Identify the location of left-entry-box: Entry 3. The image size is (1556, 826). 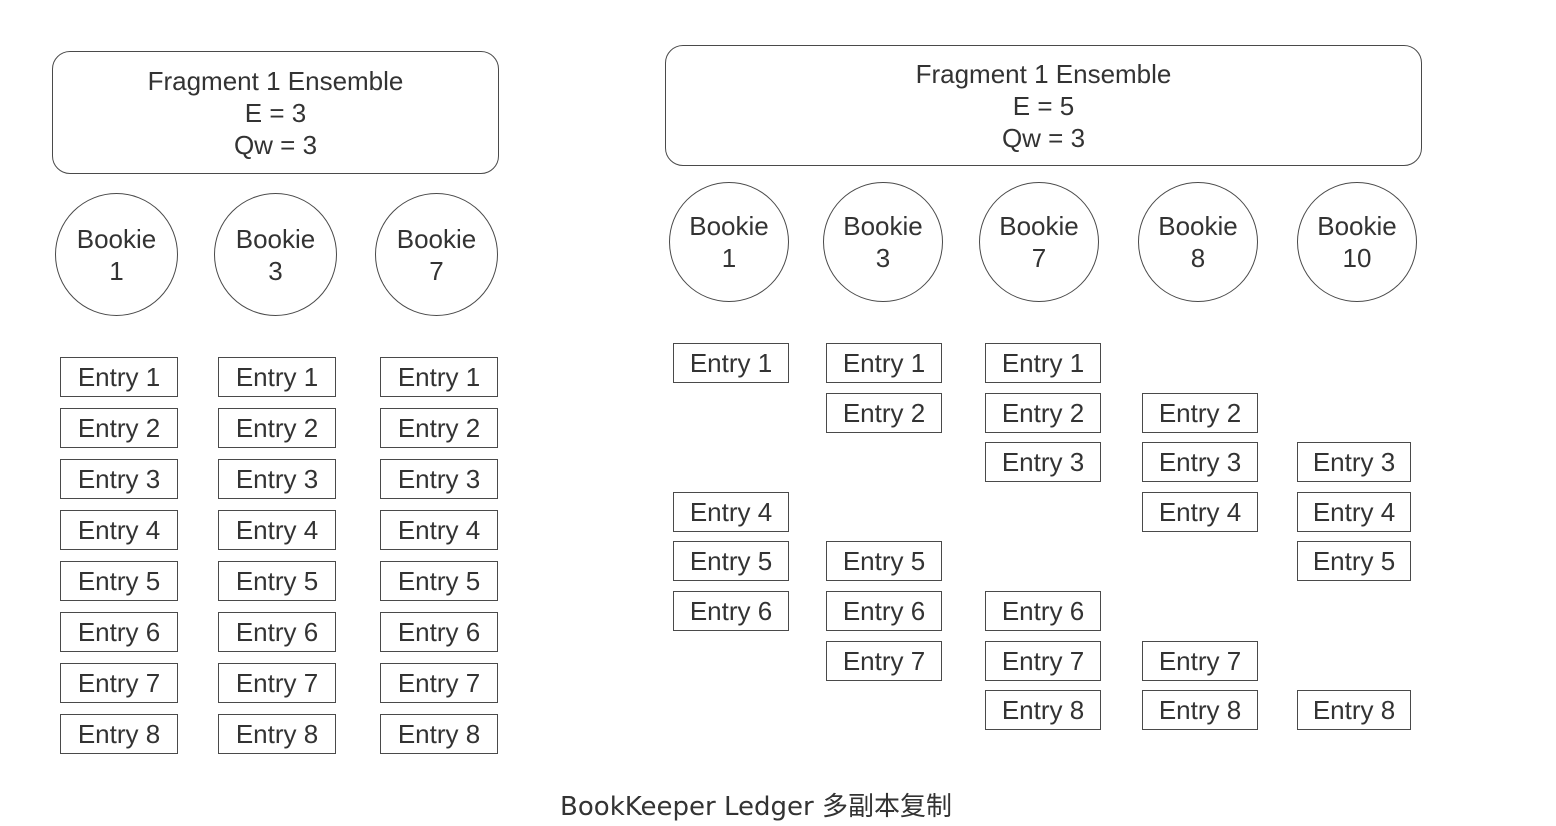
(119, 479).